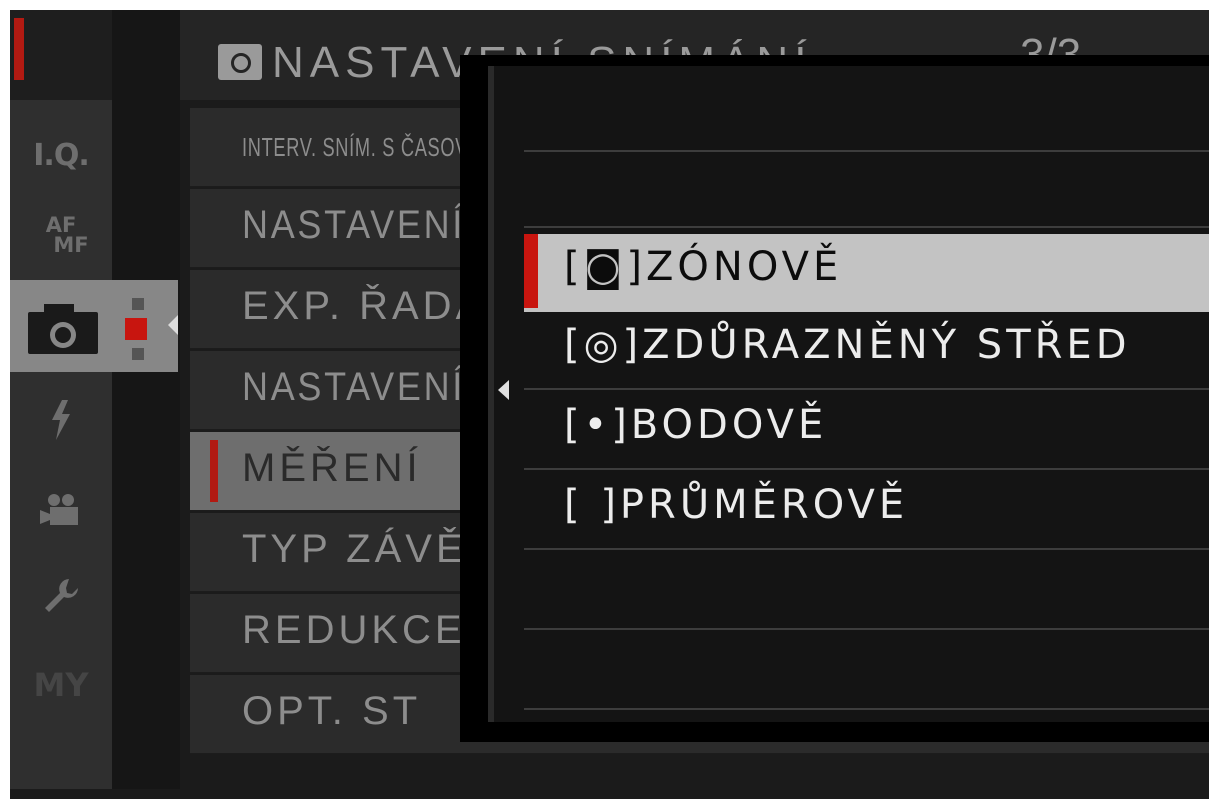  What do you see at coordinates (61, 235) in the screenshot?
I see `afmf-category-icon: AF MF` at bounding box center [61, 235].